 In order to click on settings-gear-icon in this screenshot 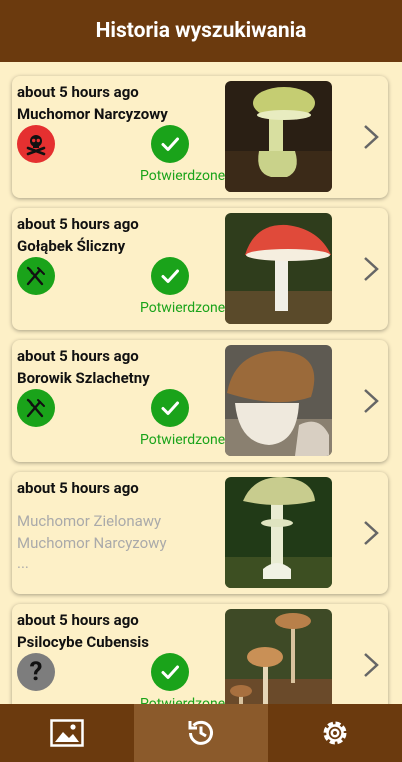, I will do `click(335, 733)`.